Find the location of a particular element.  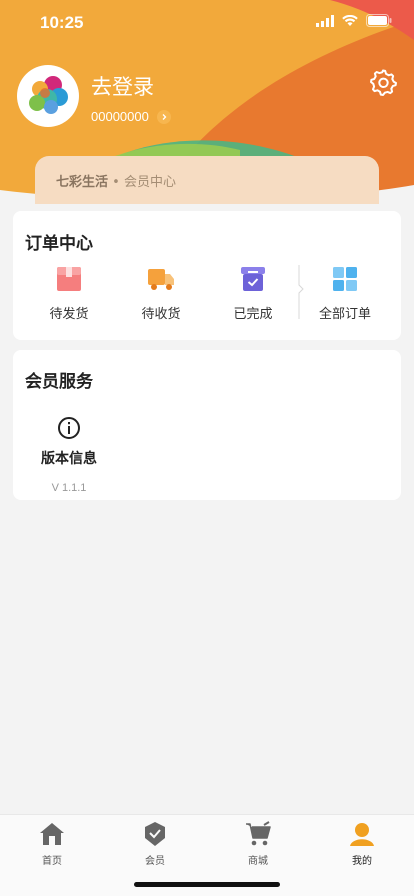

box-check-icon is located at coordinates (253, 279).